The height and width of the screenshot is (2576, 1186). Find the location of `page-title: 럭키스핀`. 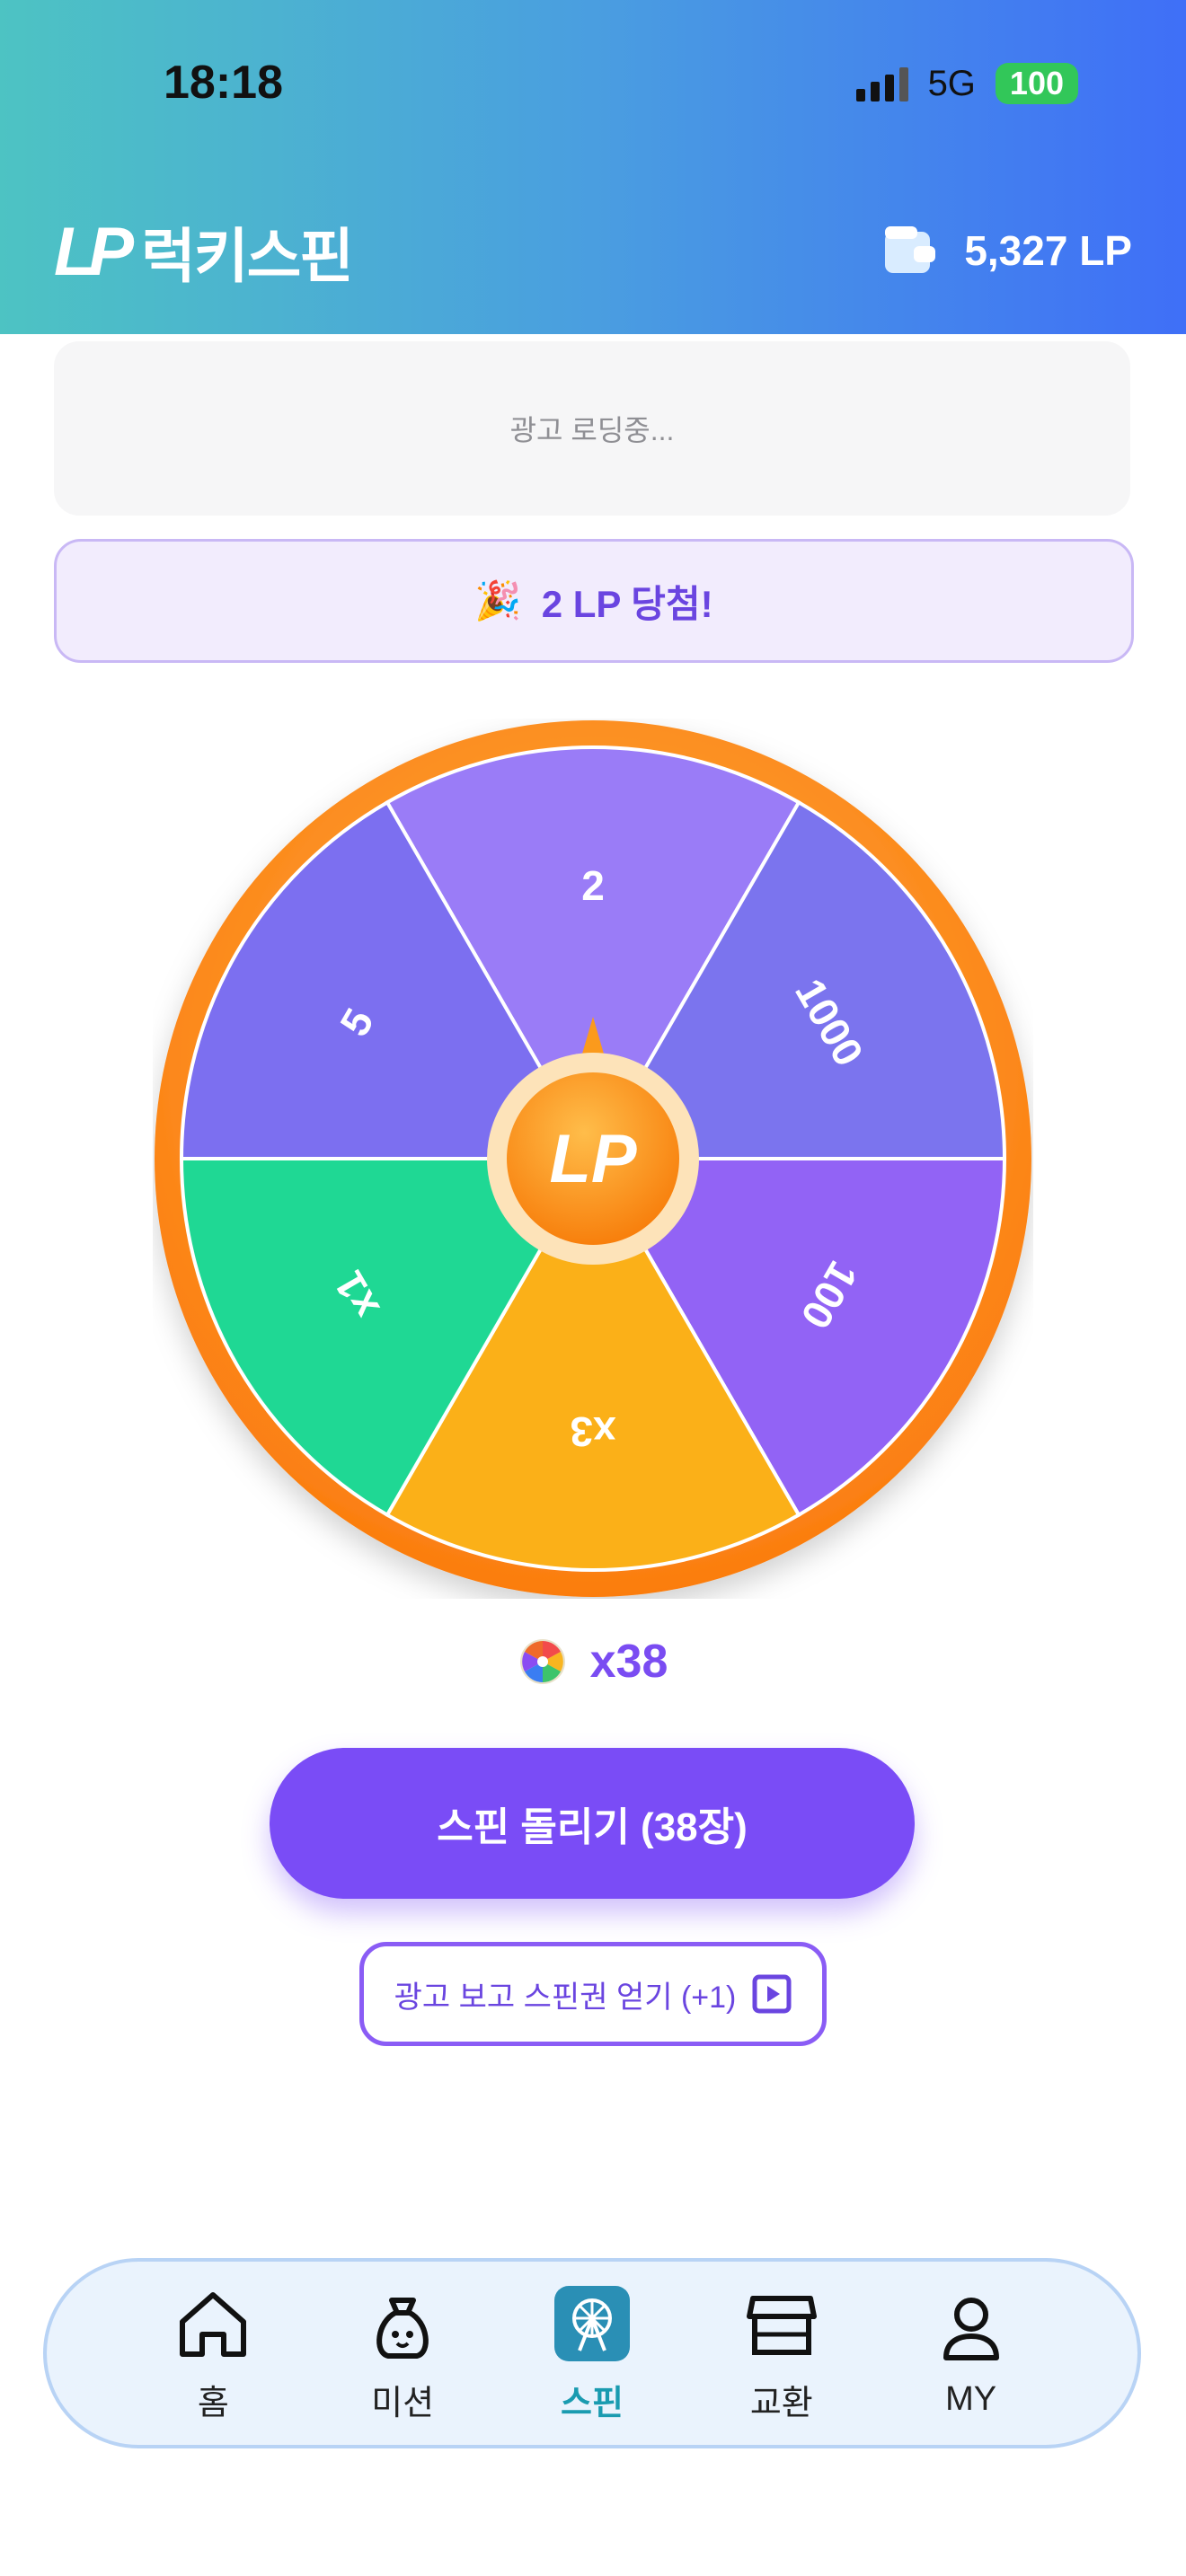

page-title: 럭키스핀 is located at coordinates (247, 256).